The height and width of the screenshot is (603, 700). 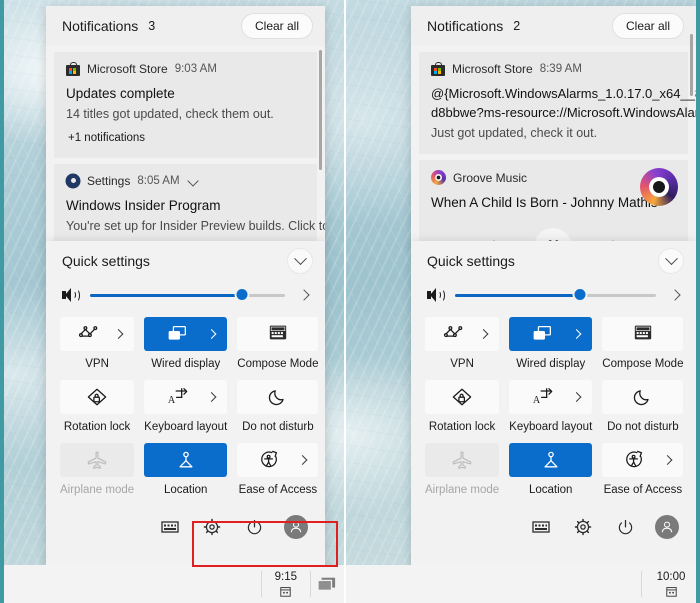 What do you see at coordinates (185, 26) in the screenshot?
I see `notifications-header: Notifications 3 Clear all` at bounding box center [185, 26].